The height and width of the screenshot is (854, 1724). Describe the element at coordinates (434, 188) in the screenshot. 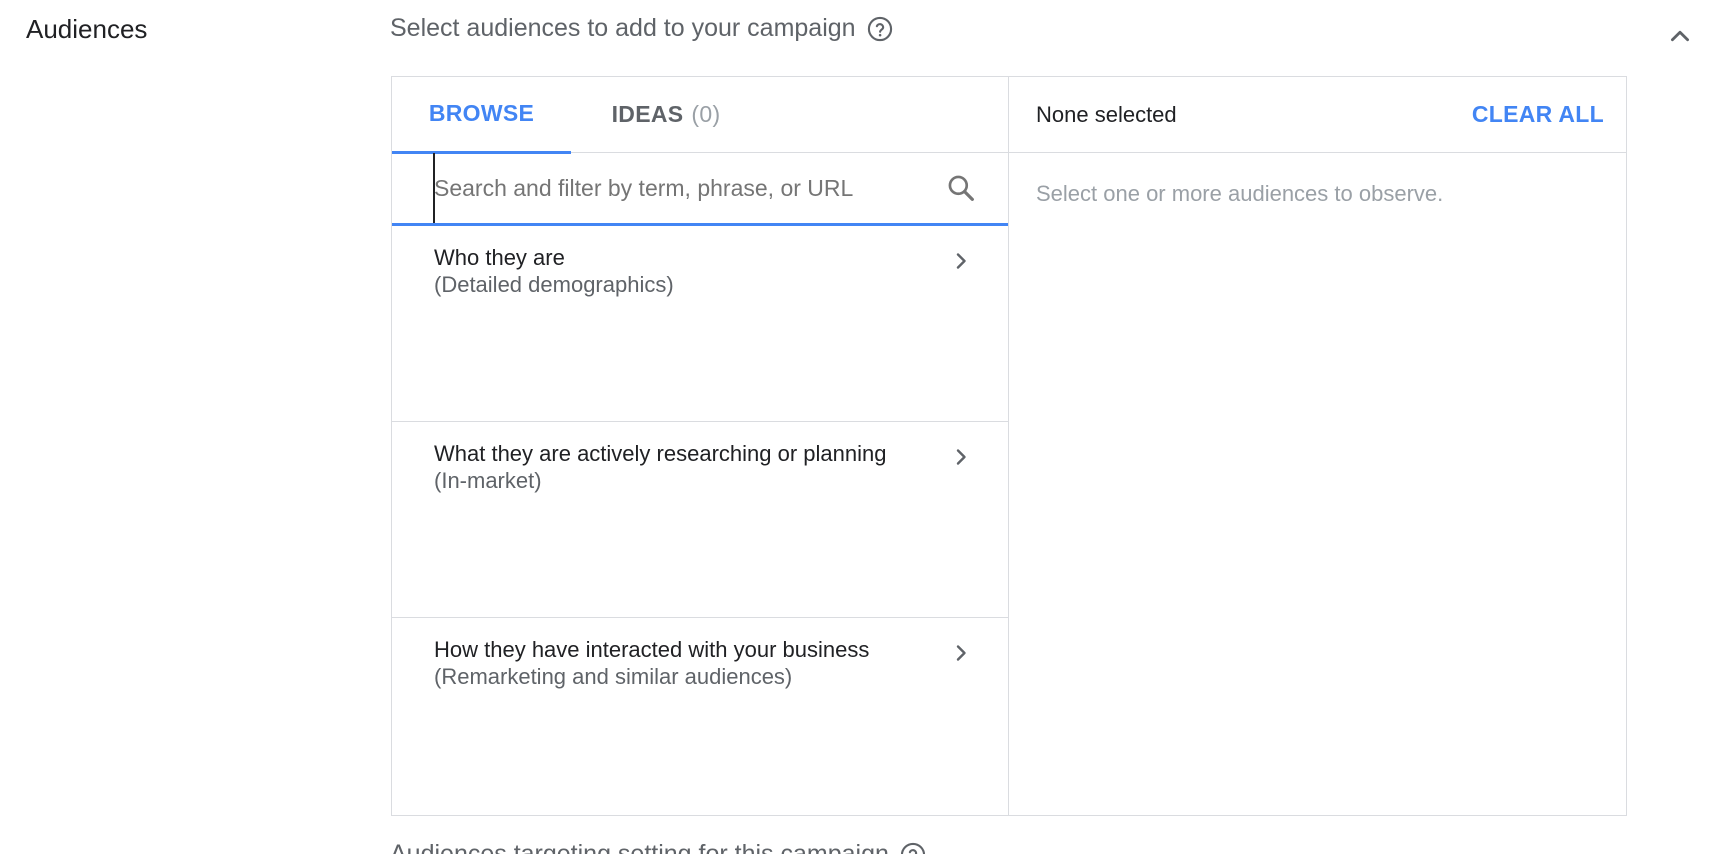

I see `text-cursor` at that location.